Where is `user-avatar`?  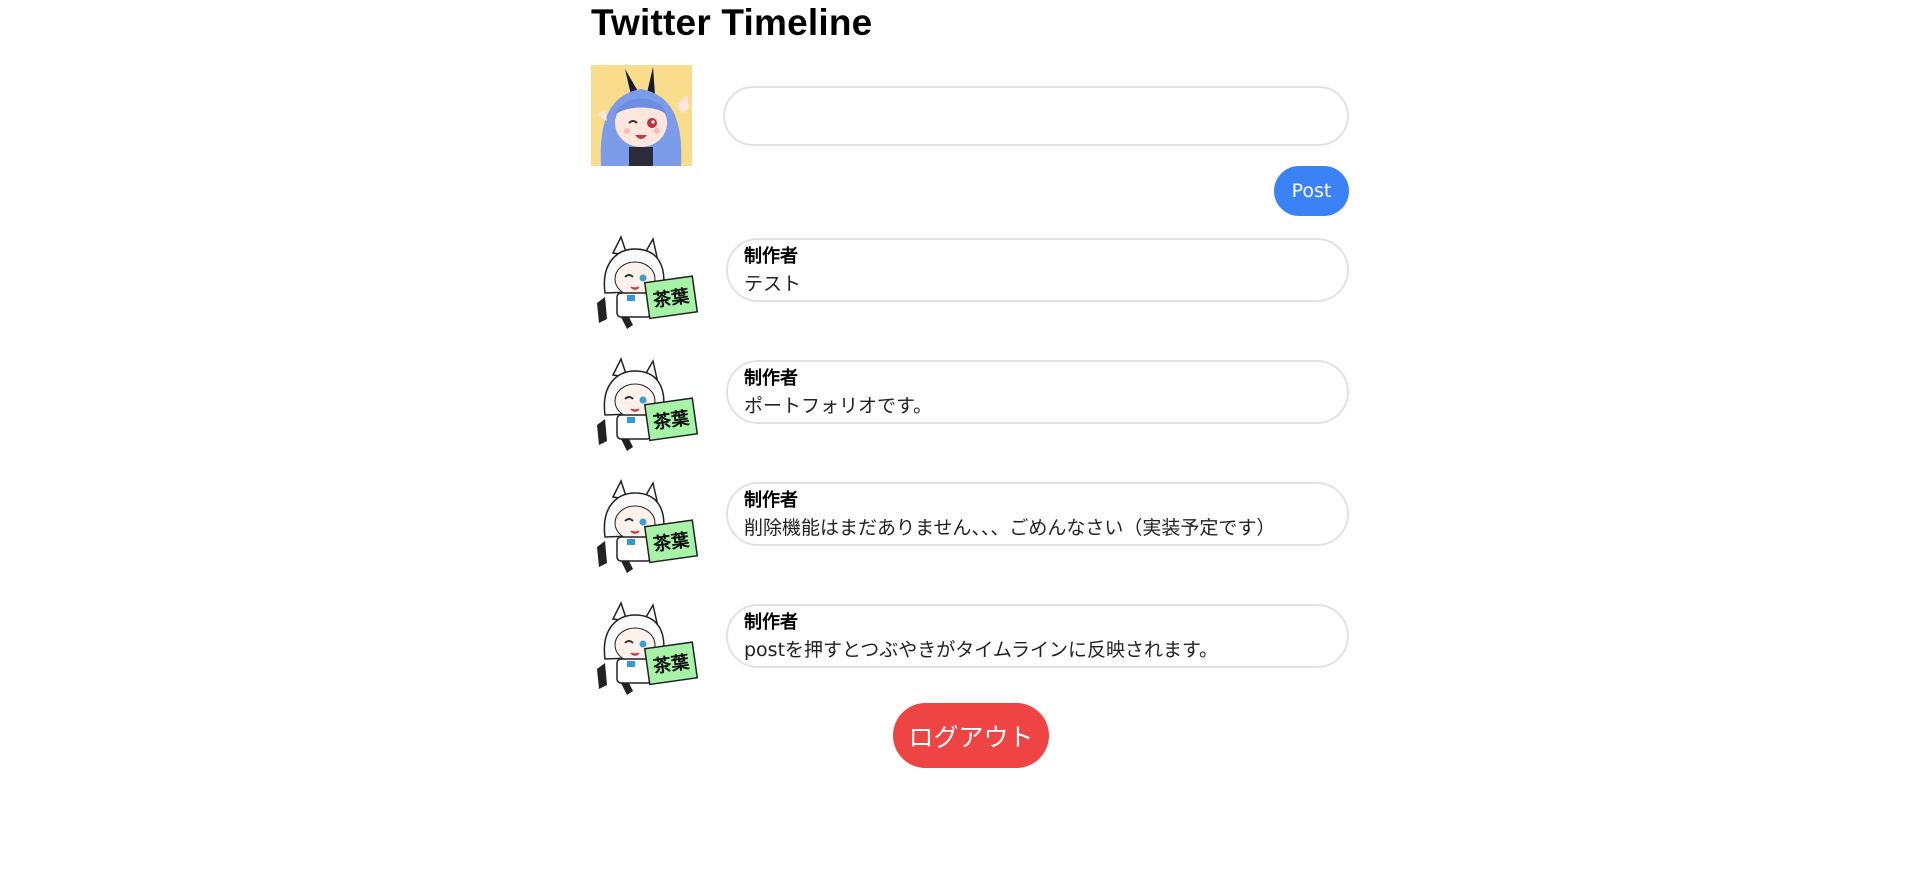
user-avatar is located at coordinates (641, 115).